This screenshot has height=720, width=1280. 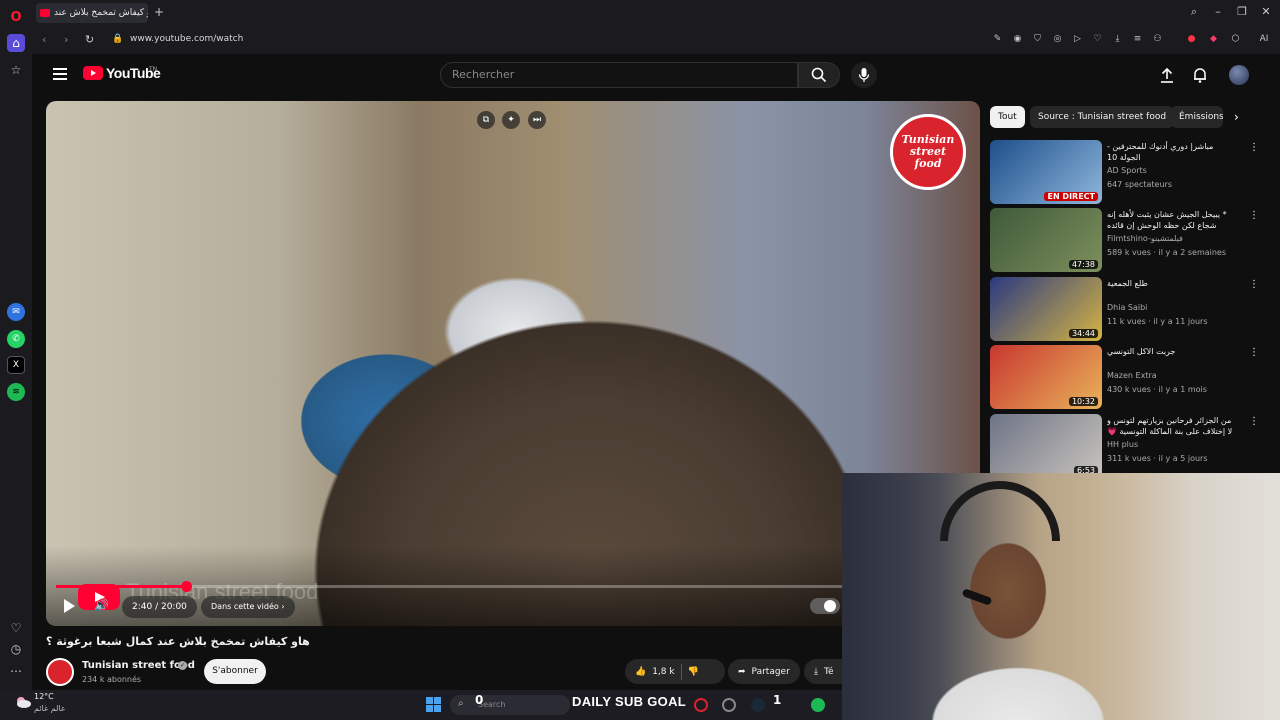 I want to click on notifications-button, so click(x=1200, y=75).